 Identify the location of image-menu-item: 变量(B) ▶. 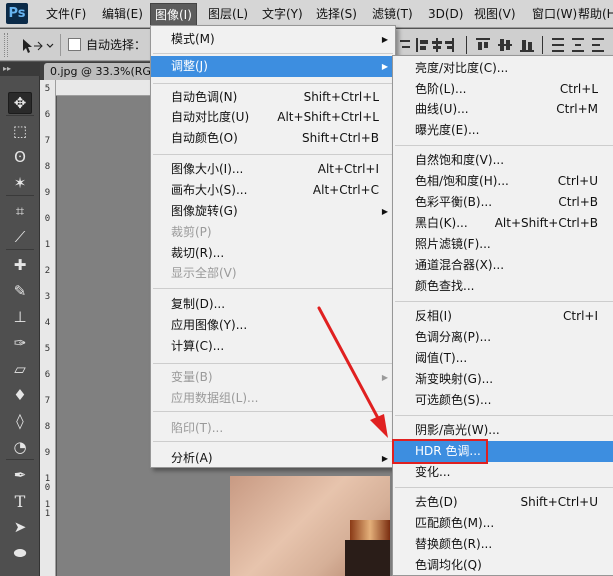
(273, 377).